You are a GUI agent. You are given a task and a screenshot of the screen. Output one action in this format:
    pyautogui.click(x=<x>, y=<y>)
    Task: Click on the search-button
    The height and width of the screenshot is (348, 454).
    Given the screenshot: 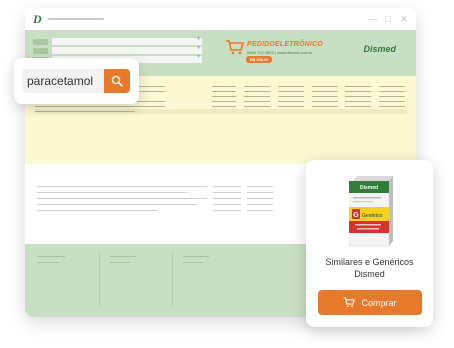 What is the action you would take?
    pyautogui.click(x=117, y=81)
    